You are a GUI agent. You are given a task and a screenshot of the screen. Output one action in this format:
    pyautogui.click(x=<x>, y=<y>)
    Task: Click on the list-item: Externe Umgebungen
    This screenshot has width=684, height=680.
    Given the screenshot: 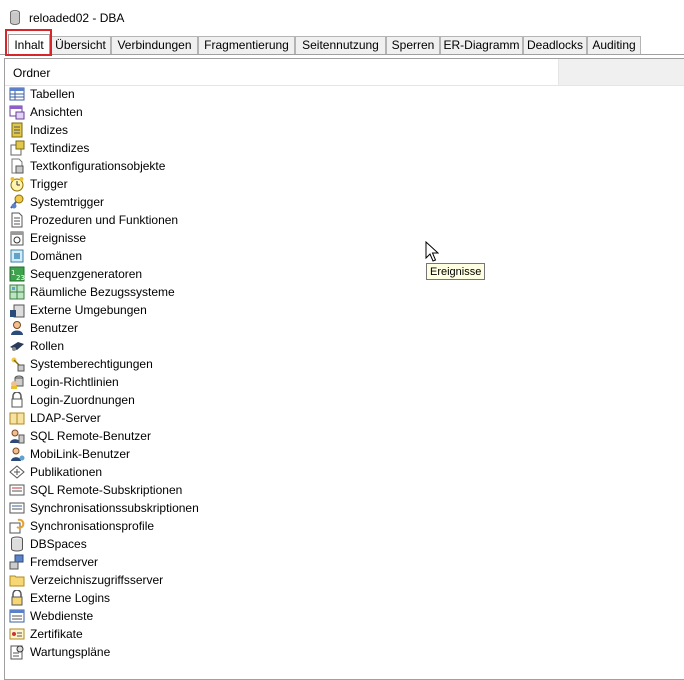 What is the action you would take?
    pyautogui.click(x=265, y=310)
    